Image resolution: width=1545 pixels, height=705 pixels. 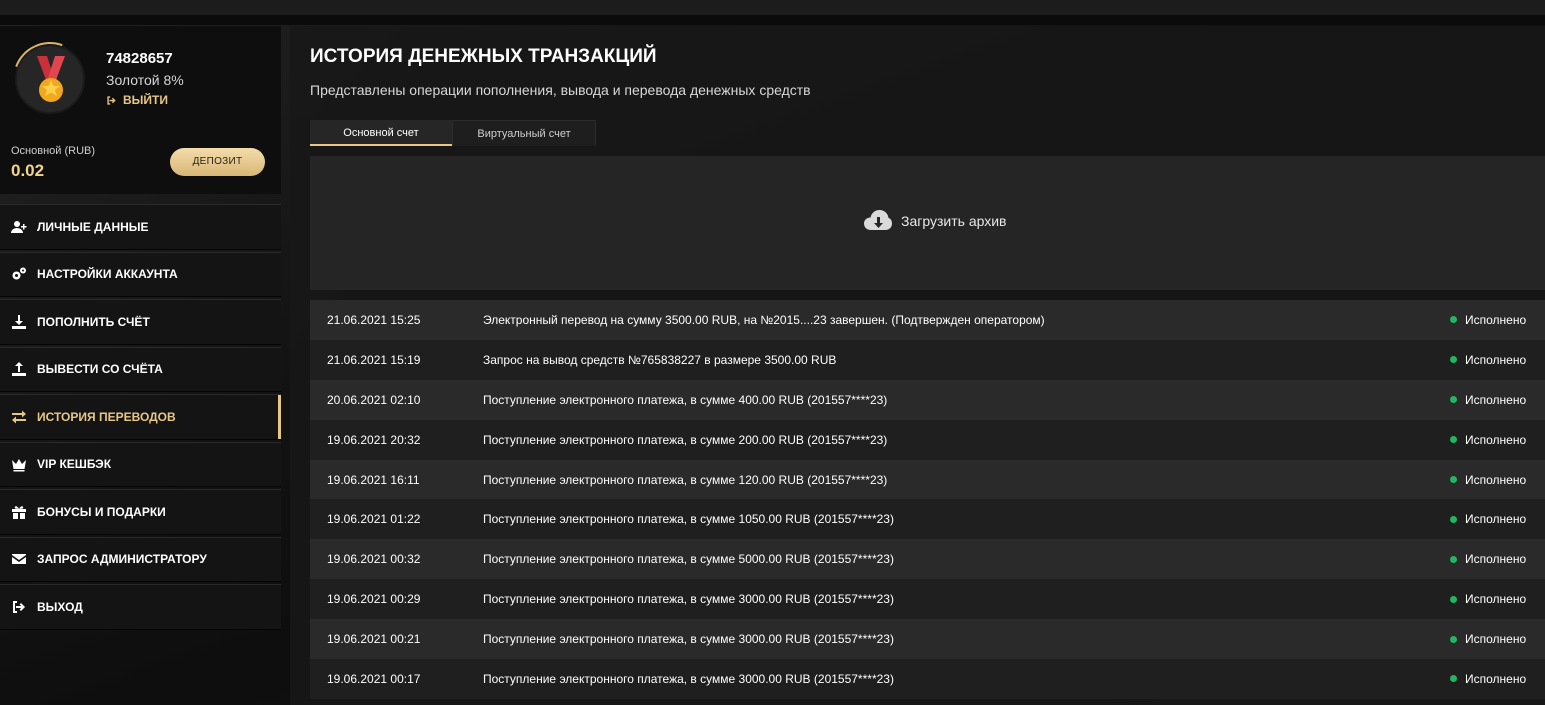 I want to click on sidebar-item-deposit: ПОПОЛНИТЬ СЧЁТ, so click(x=140, y=322).